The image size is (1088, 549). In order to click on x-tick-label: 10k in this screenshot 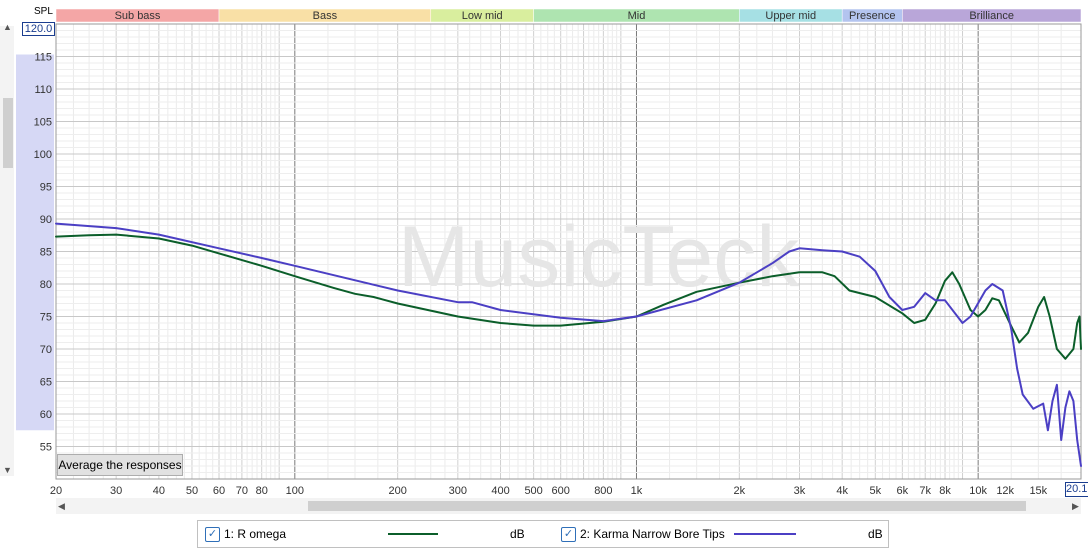, I will do `click(978, 491)`.